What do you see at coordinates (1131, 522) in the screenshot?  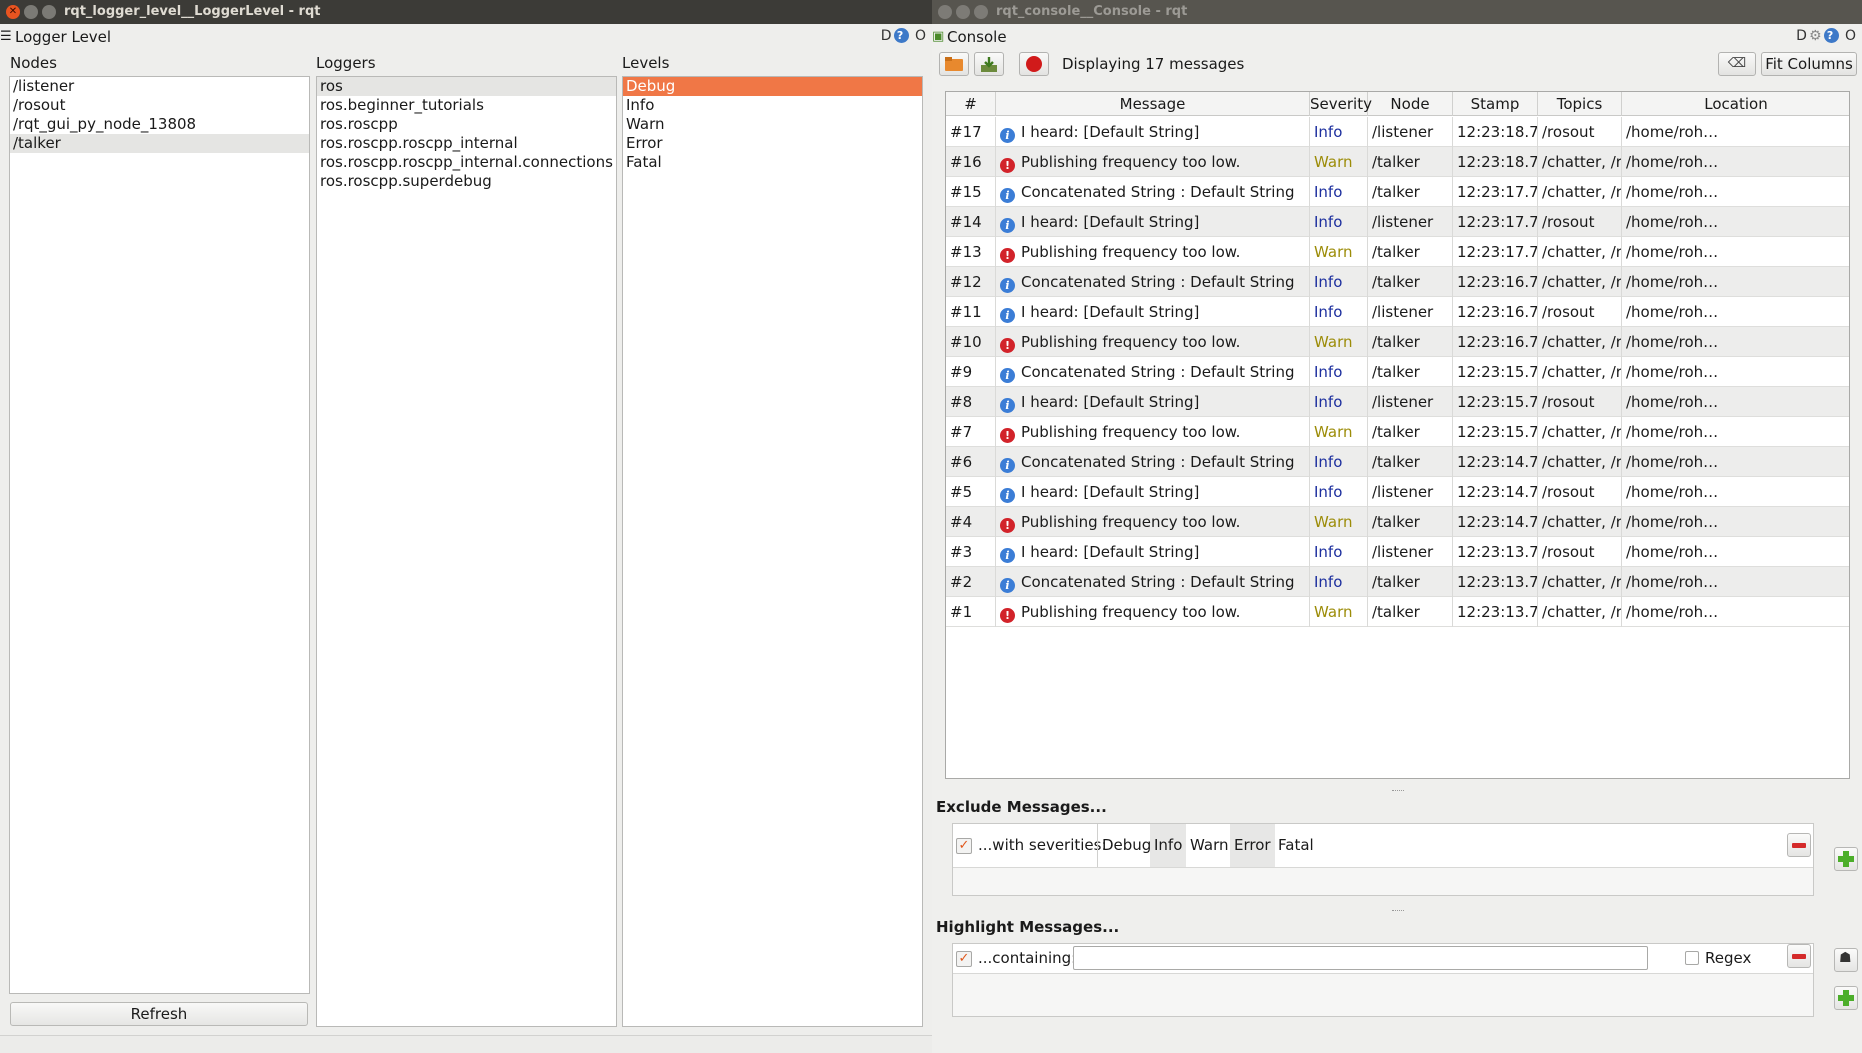 I see `message-text: Publishing frequency too low.` at bounding box center [1131, 522].